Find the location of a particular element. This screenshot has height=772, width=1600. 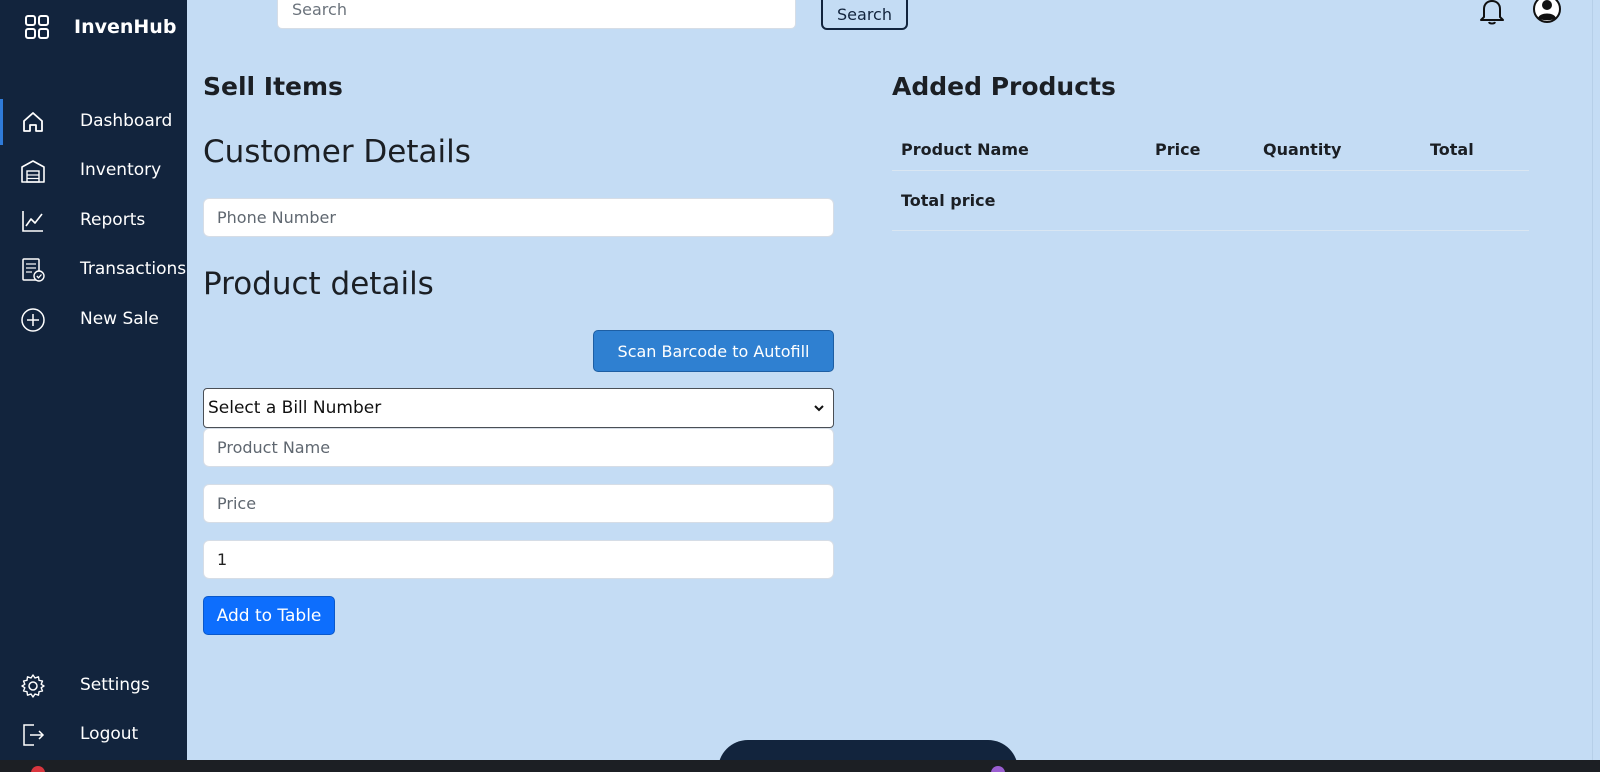

bell-icon is located at coordinates (1492, 13).